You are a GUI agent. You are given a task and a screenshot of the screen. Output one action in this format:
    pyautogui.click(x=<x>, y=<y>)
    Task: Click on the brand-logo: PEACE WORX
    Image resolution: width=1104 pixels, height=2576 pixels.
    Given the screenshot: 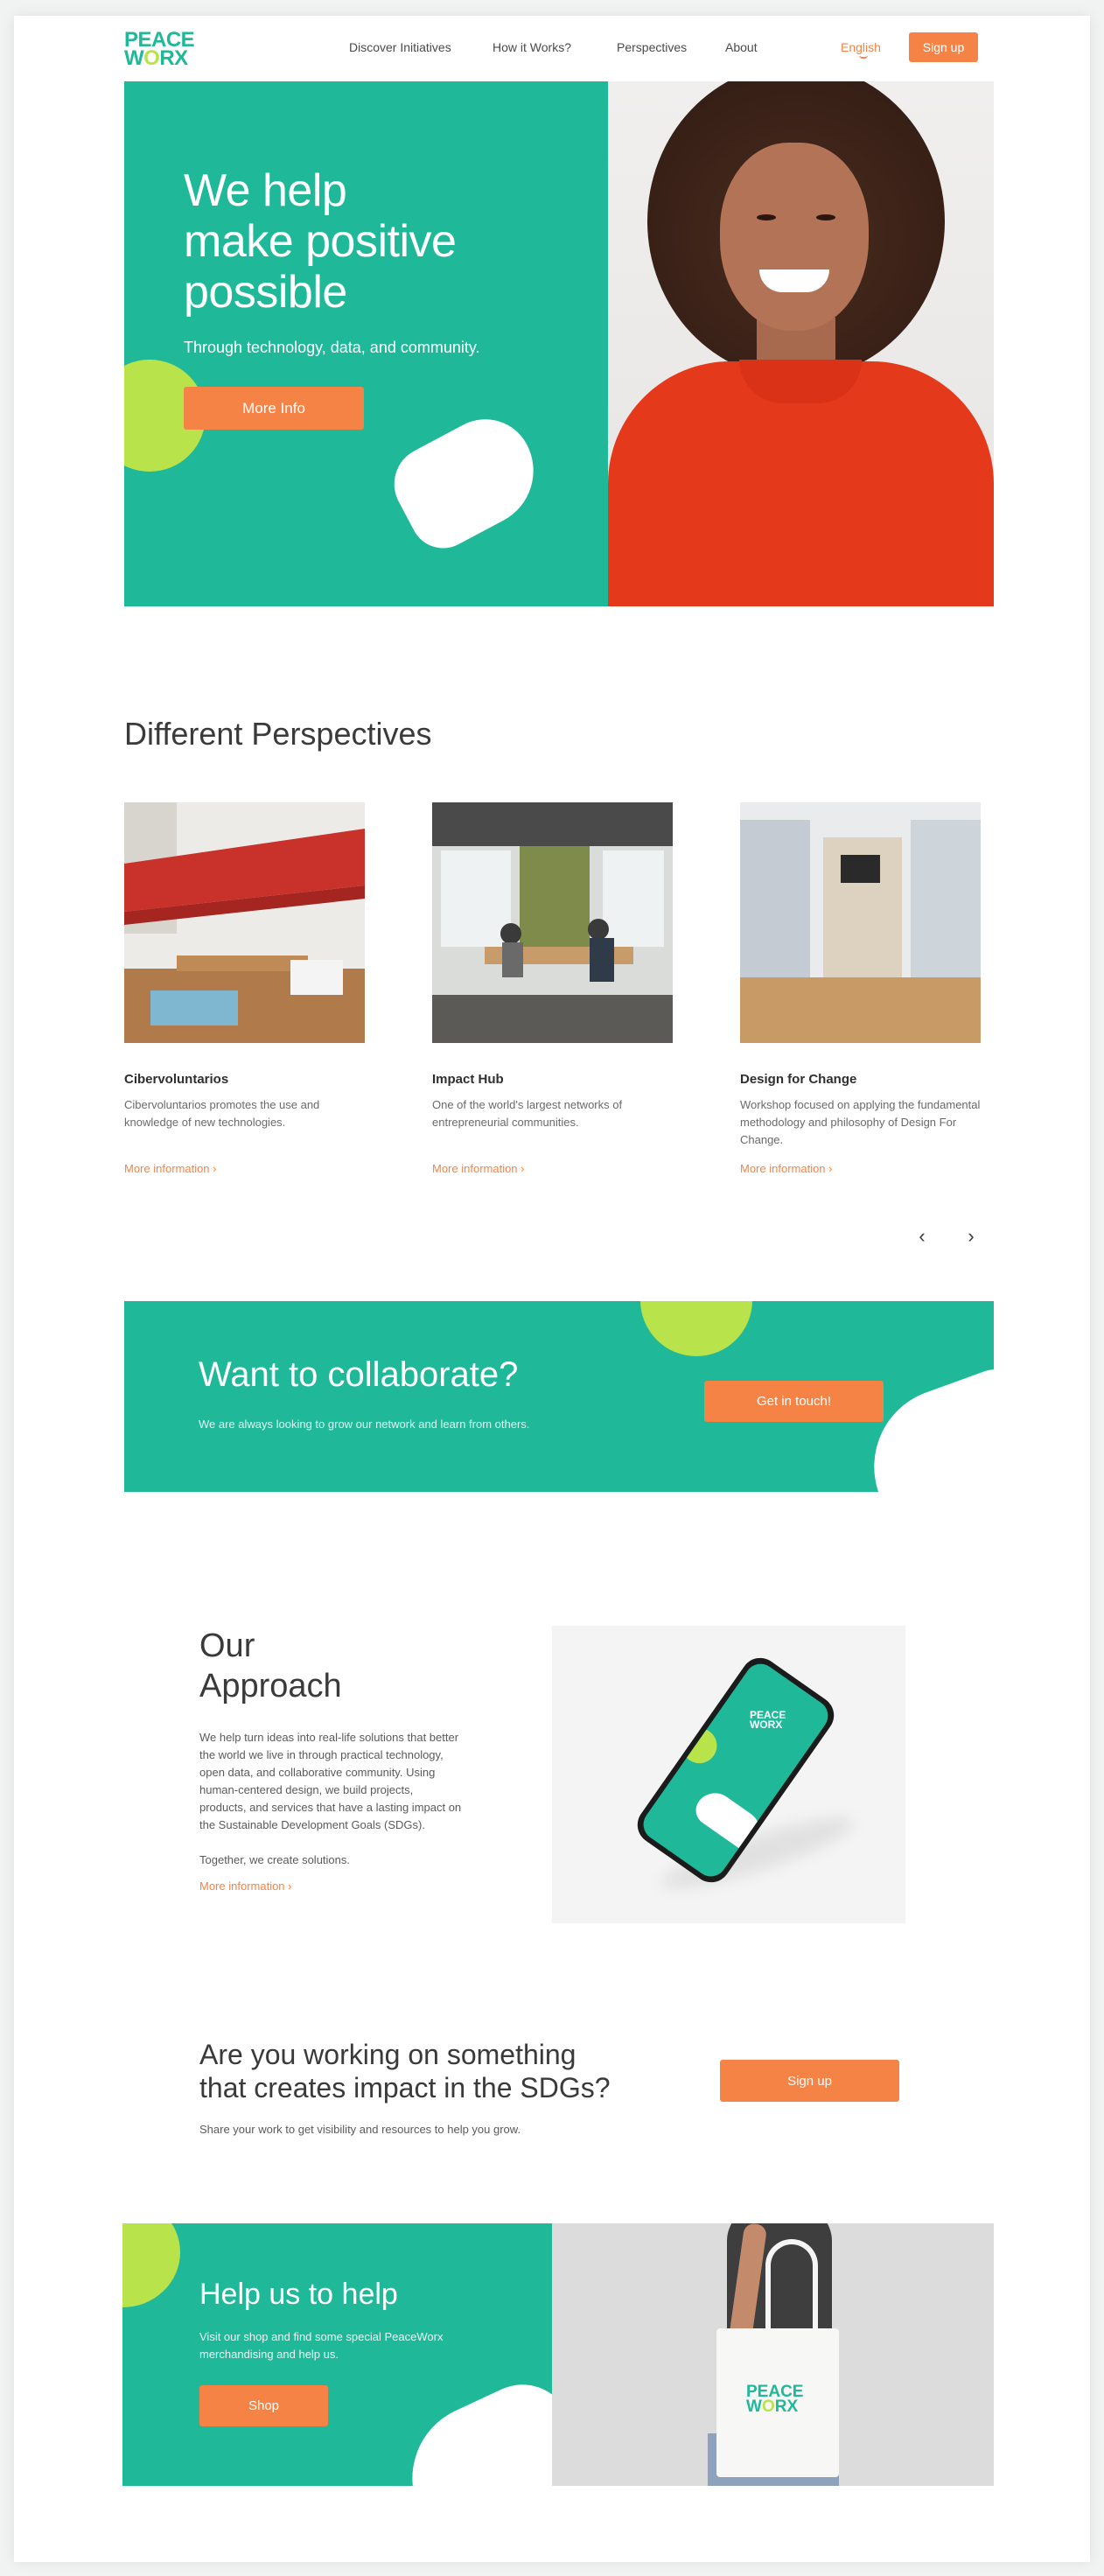 What is the action you would take?
    pyautogui.click(x=161, y=50)
    